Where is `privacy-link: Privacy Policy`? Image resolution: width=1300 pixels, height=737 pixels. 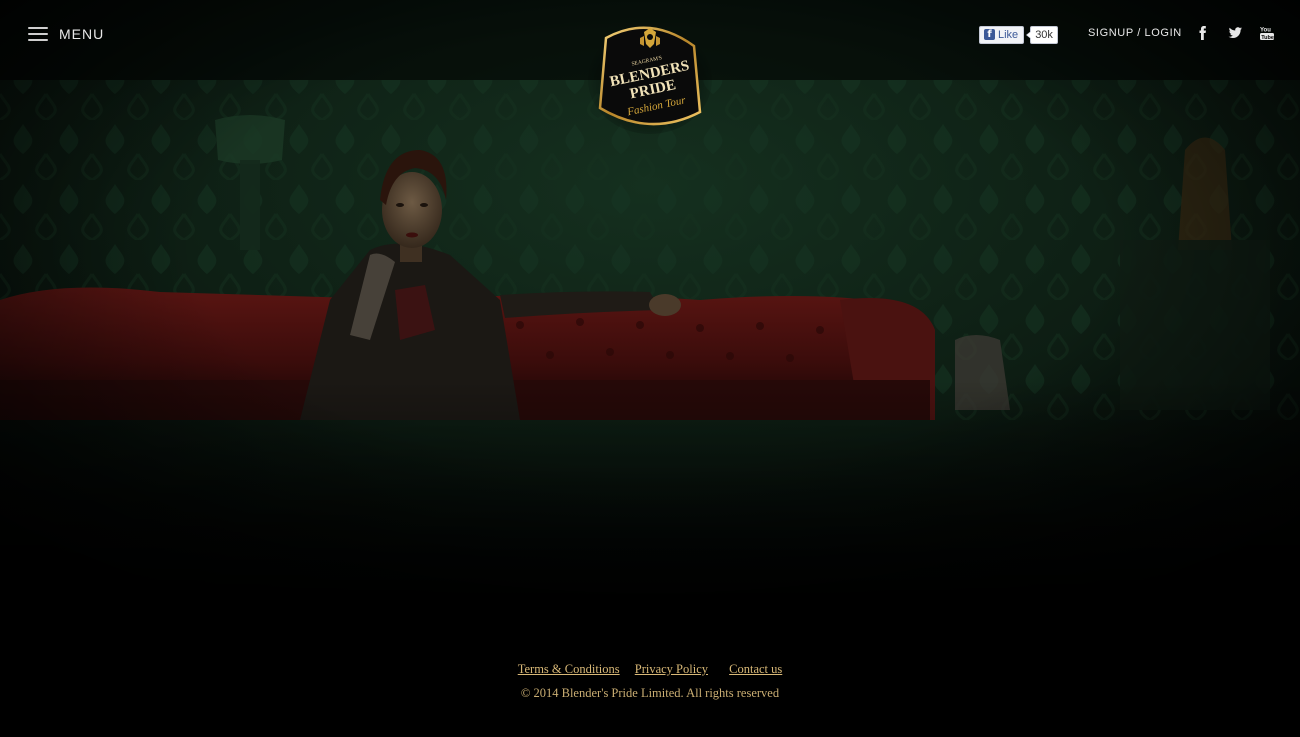
privacy-link: Privacy Policy is located at coordinates (671, 669).